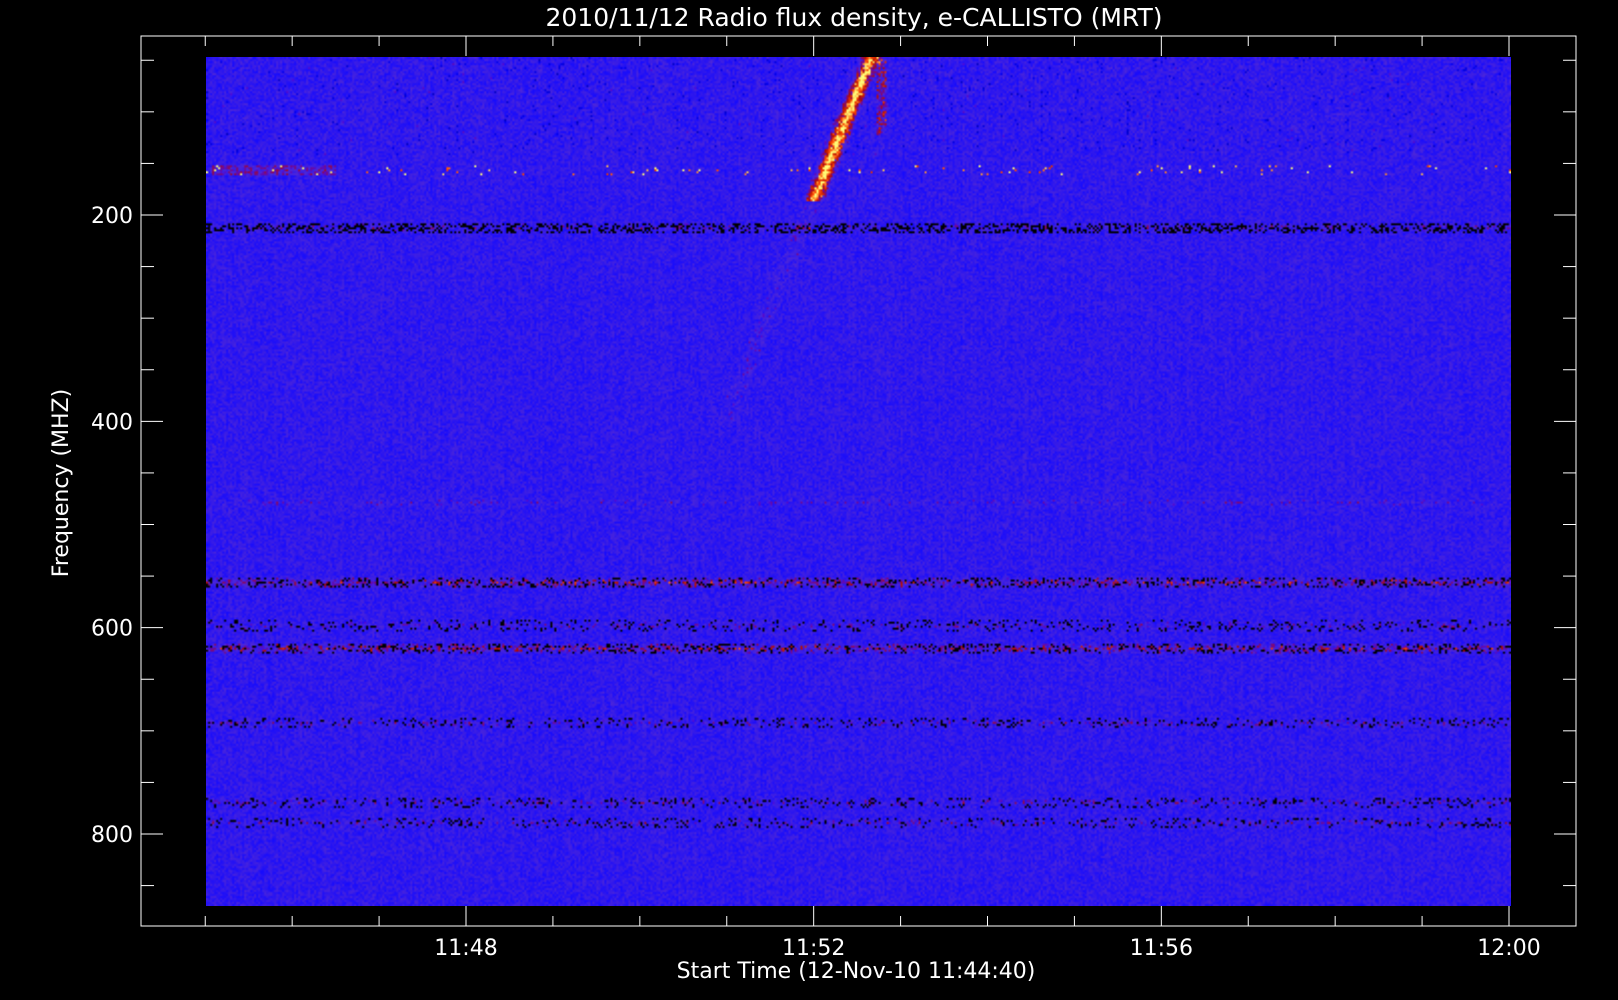 Image resolution: width=1618 pixels, height=1000 pixels. I want to click on y-tick-label: 600, so click(112, 629).